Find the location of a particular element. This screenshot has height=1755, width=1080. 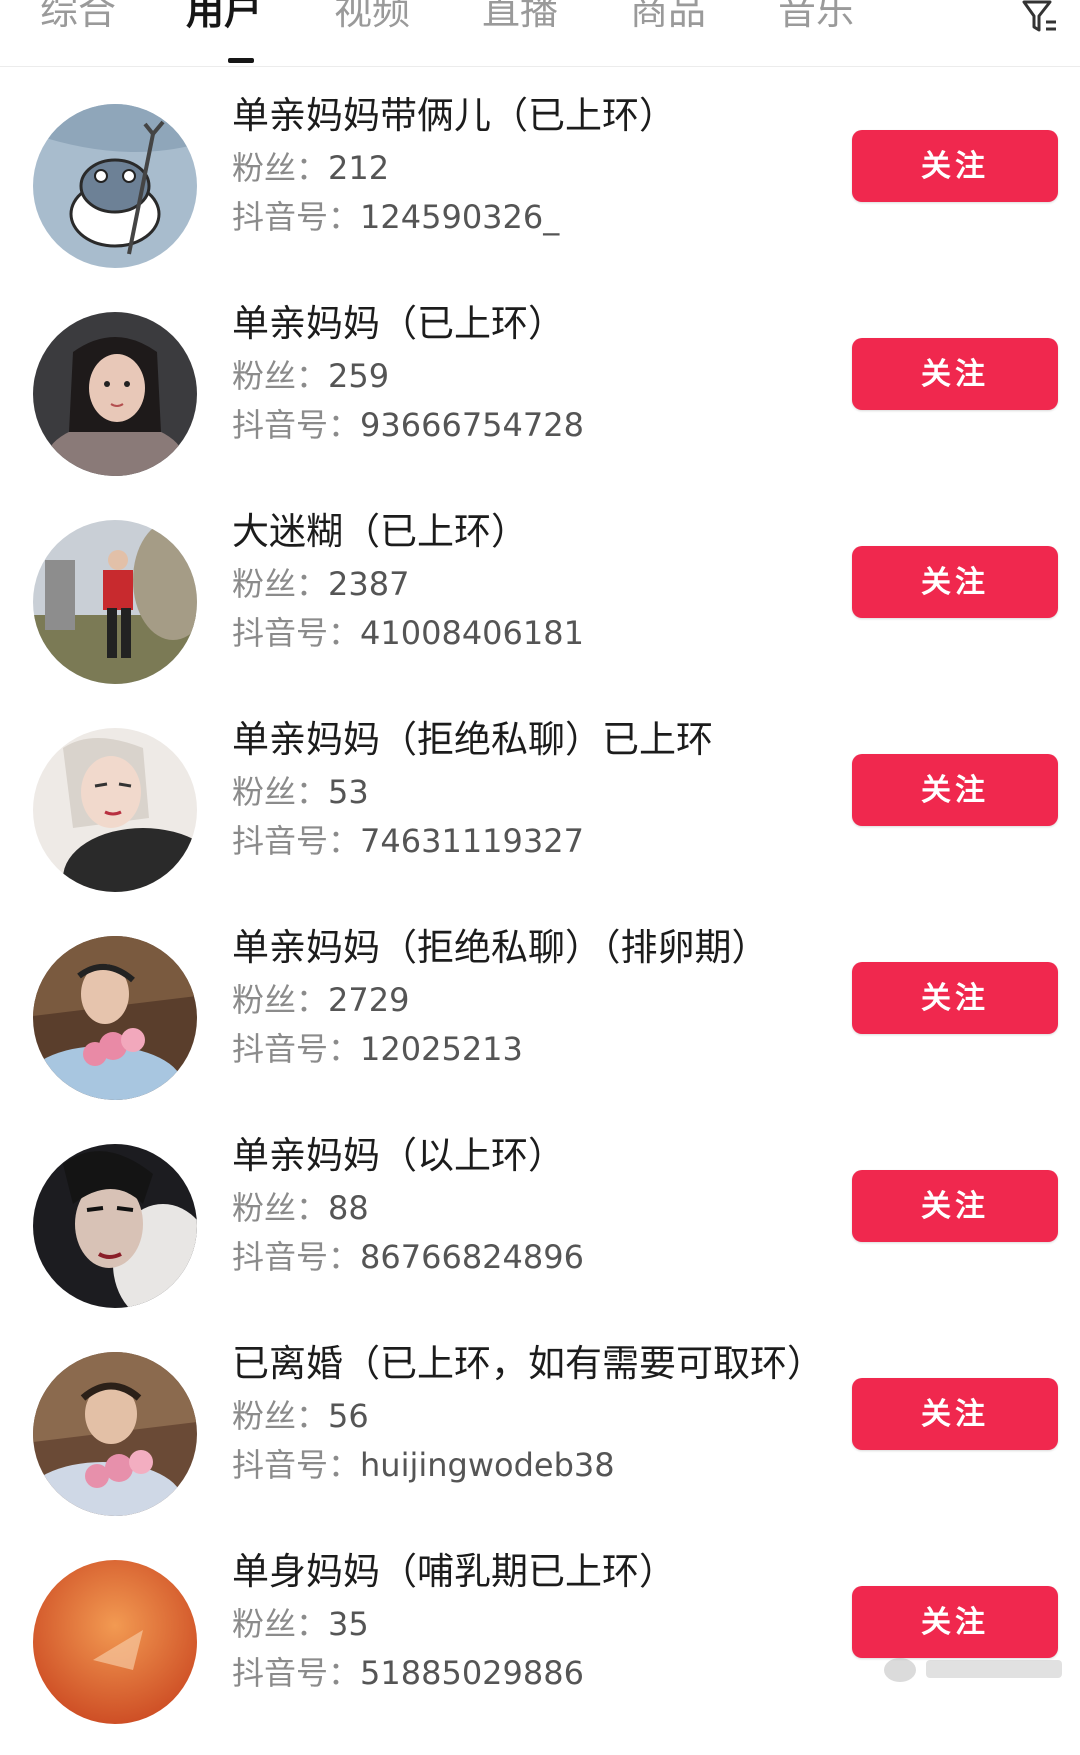

user-name: 单亲妈妈（以上环） is located at coordinates (398, 1155).